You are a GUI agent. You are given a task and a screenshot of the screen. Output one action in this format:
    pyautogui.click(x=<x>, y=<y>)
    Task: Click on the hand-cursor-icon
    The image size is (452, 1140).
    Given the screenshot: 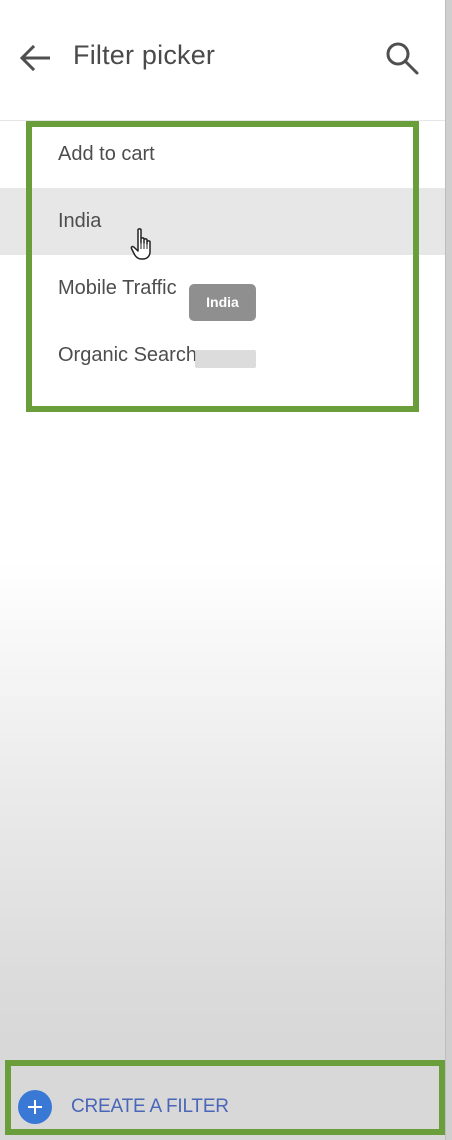 What is the action you would take?
    pyautogui.click(x=140, y=244)
    